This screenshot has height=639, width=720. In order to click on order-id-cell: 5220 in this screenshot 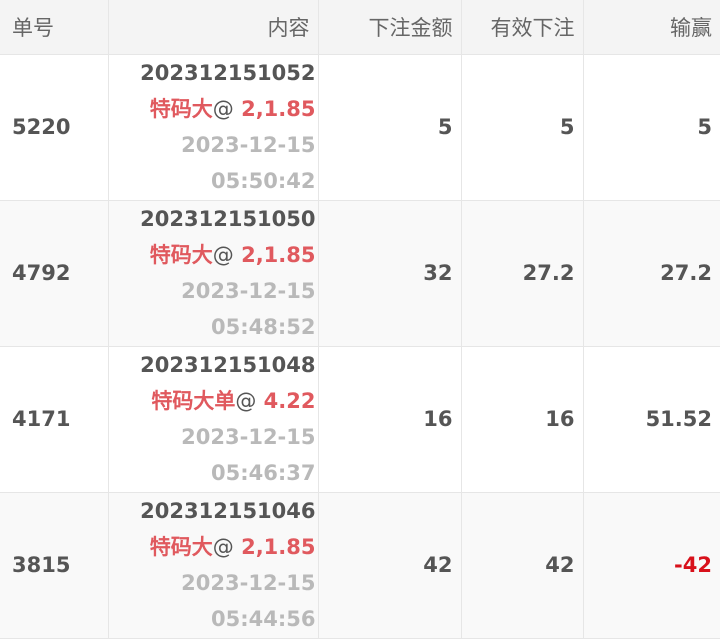, I will do `click(54, 127)`.